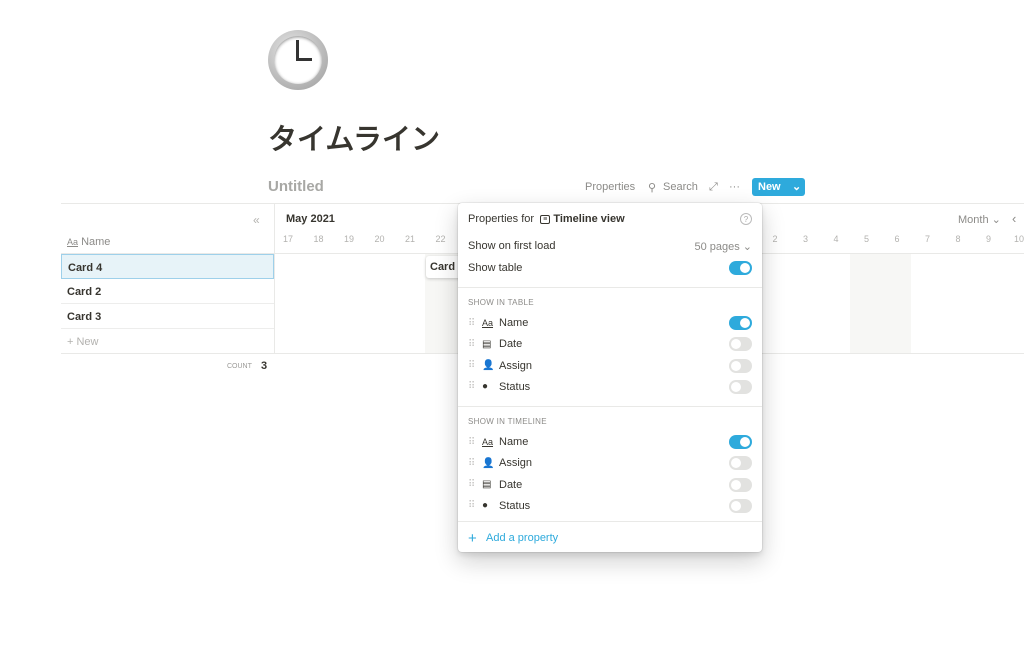  I want to click on scale-select: Month ⌄, so click(979, 219).